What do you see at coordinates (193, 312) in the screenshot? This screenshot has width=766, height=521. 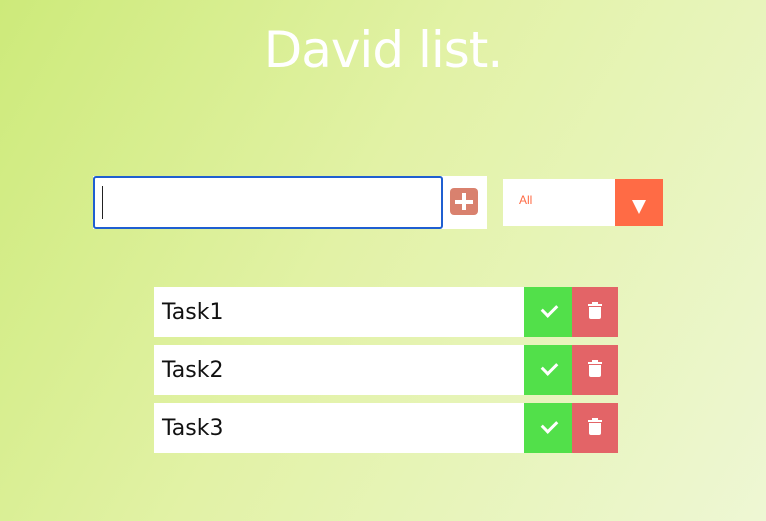 I see `todo-text: Task1` at bounding box center [193, 312].